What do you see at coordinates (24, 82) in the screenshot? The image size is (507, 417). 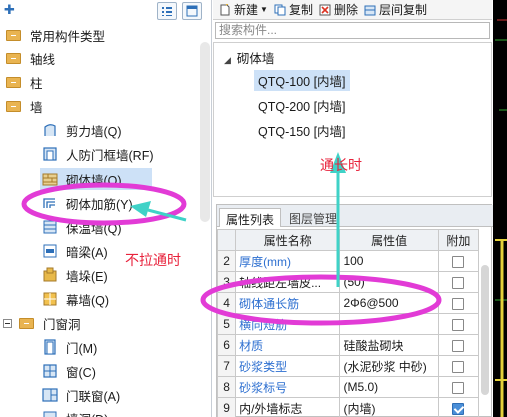 I see `tree-item-column: 柱` at bounding box center [24, 82].